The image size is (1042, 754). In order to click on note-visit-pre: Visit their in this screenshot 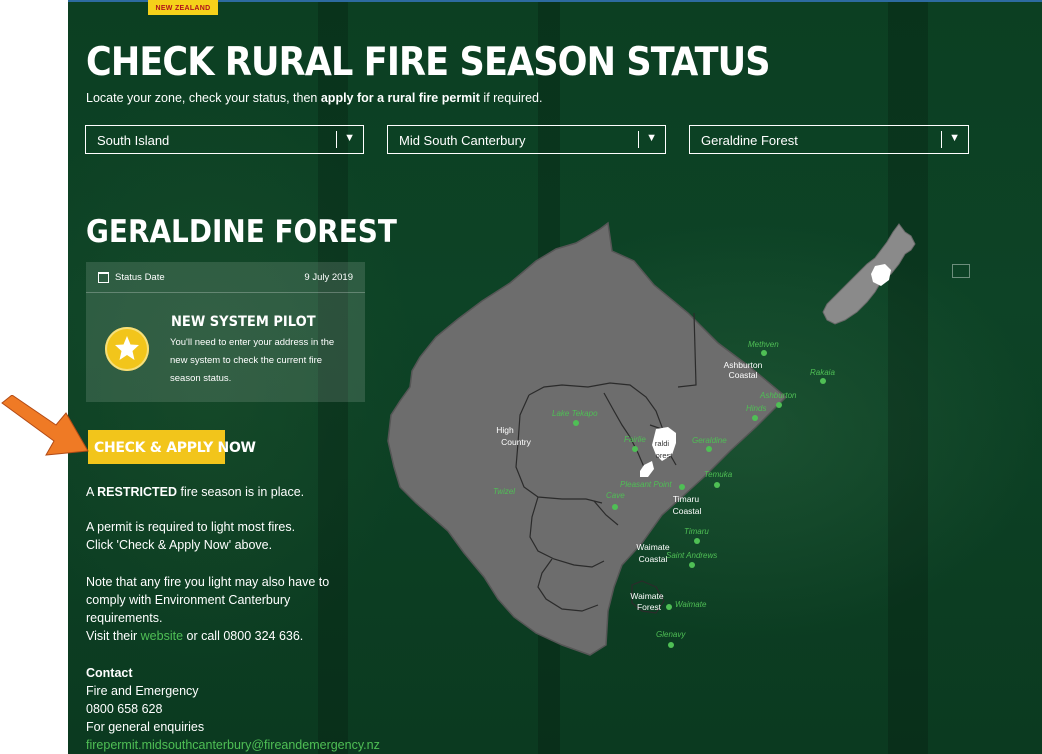, I will do `click(113, 636)`.